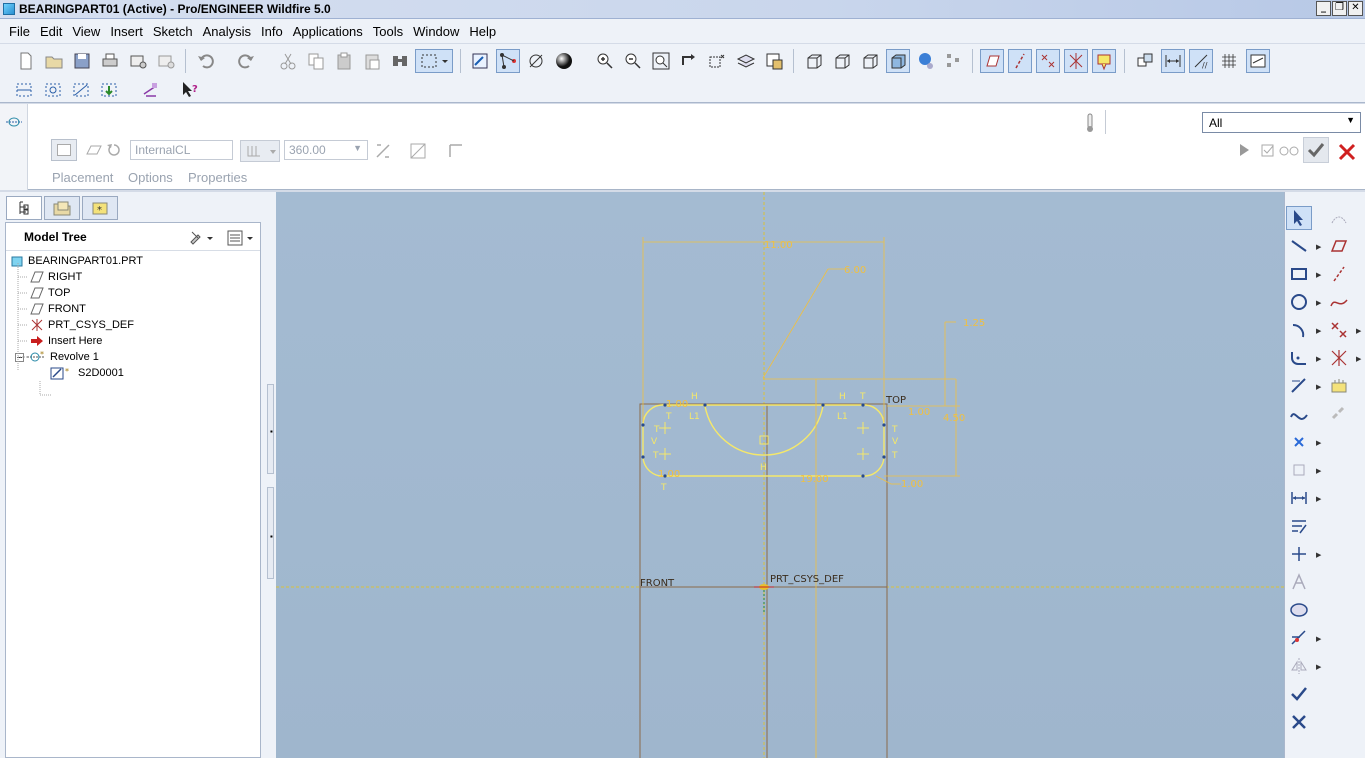 This screenshot has height=758, width=1365. Describe the element at coordinates (814, 61) in the screenshot. I see `wireframe-icon` at that location.